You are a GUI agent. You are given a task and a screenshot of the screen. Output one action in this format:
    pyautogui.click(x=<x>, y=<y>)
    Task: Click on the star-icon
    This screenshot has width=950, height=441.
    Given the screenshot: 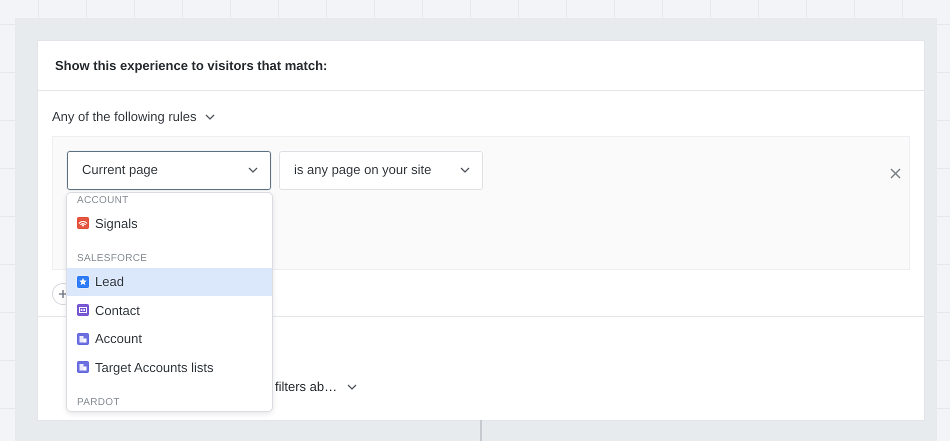 What is the action you would take?
    pyautogui.click(x=83, y=282)
    